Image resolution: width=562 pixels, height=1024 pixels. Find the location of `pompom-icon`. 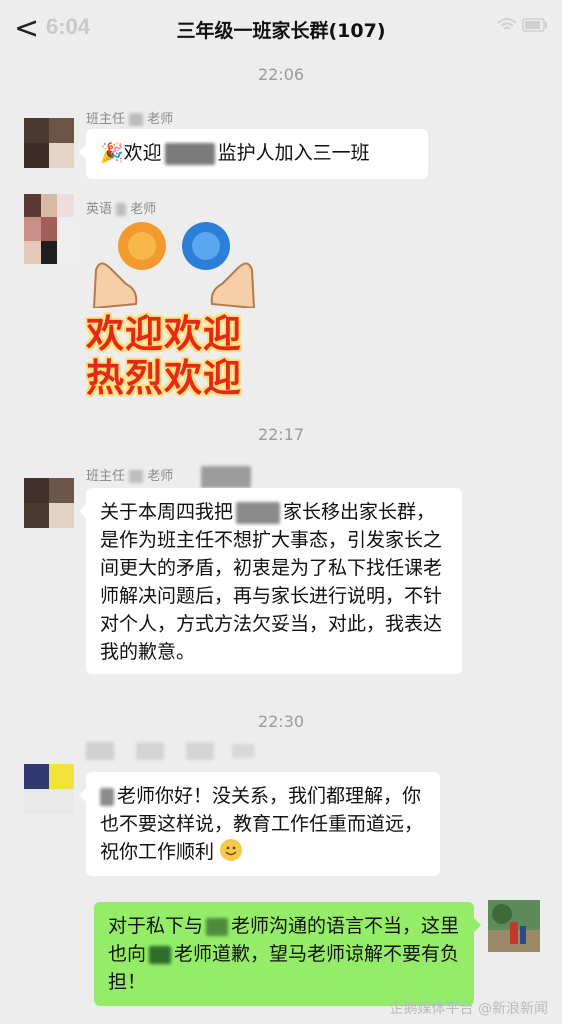

pompom-icon is located at coordinates (174, 266).